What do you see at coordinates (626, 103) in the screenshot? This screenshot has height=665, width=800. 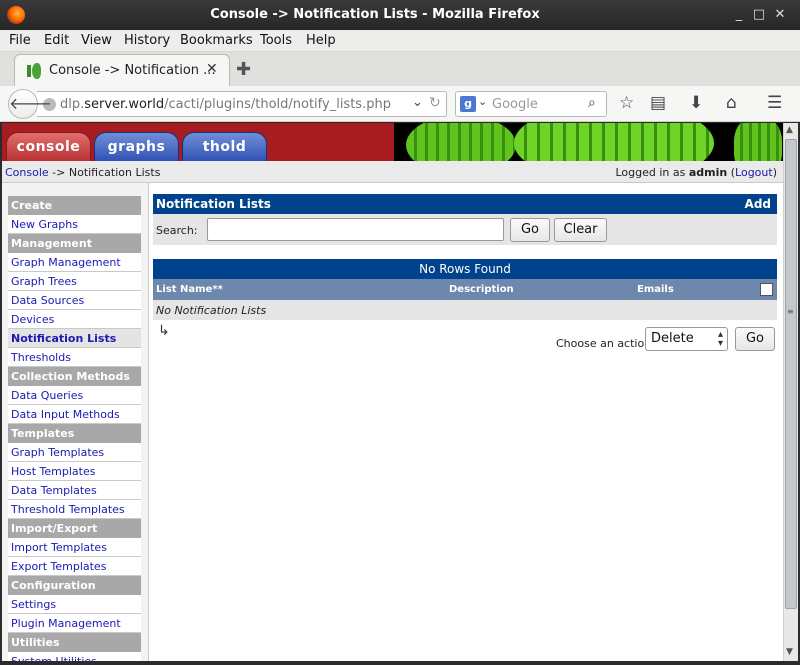 I see `bookmark-star-icon: ☆` at bounding box center [626, 103].